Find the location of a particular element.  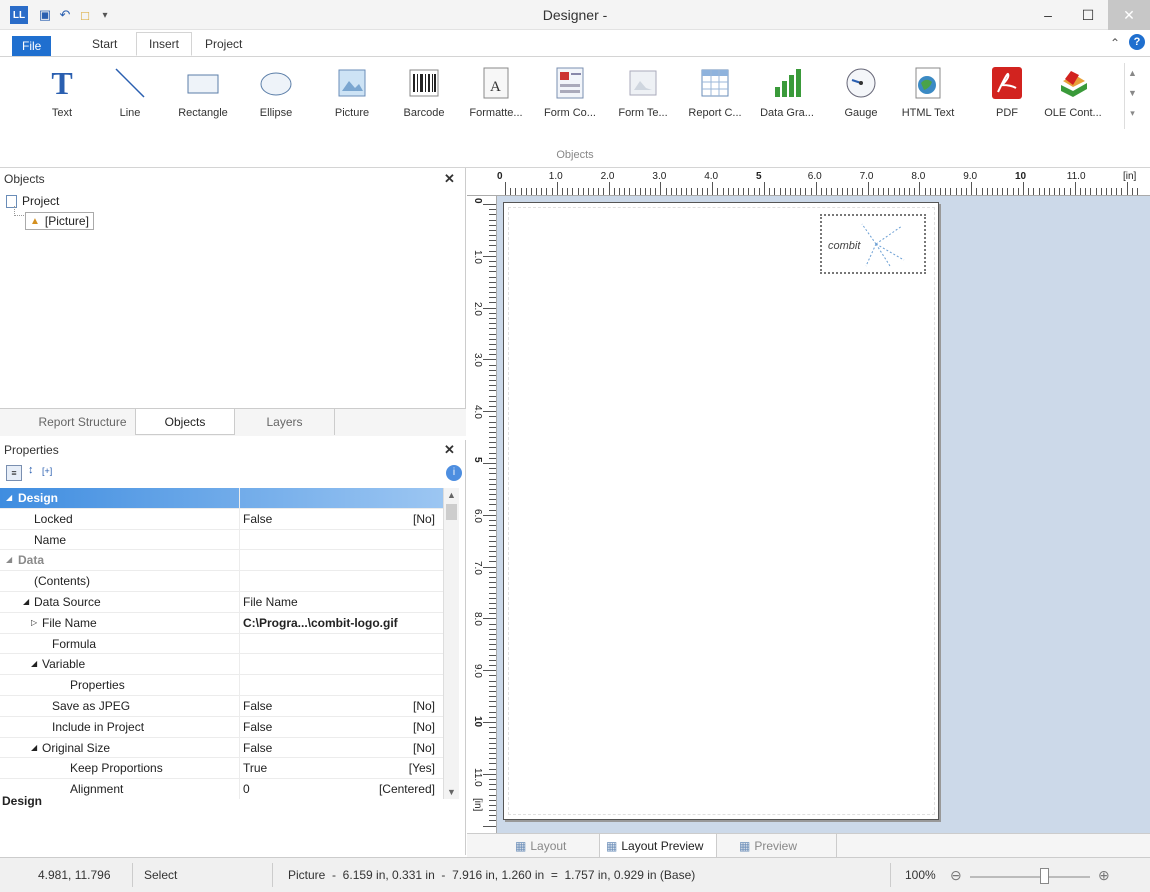

insert-gauge-button: Gauge is located at coordinates (861, 100).